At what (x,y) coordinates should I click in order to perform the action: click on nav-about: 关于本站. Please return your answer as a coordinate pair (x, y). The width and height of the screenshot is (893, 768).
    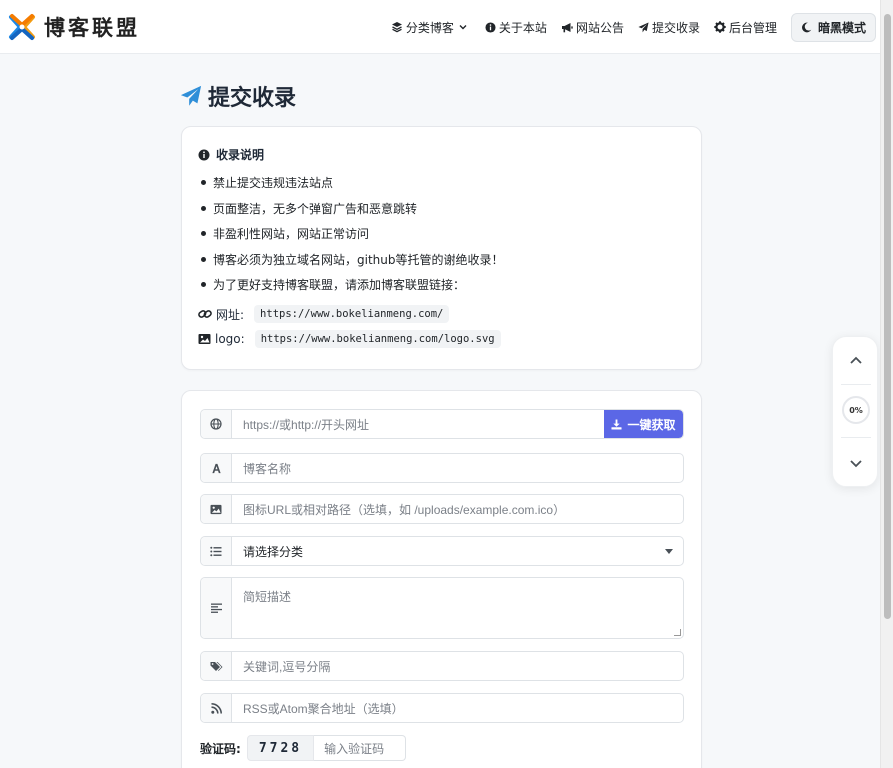
    Looking at the image, I should click on (516, 27).